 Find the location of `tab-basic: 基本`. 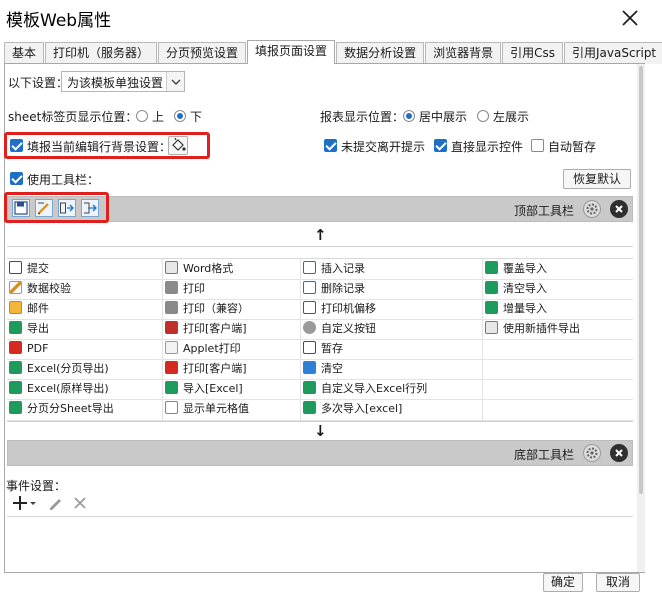

tab-basic: 基本 is located at coordinates (24, 53).